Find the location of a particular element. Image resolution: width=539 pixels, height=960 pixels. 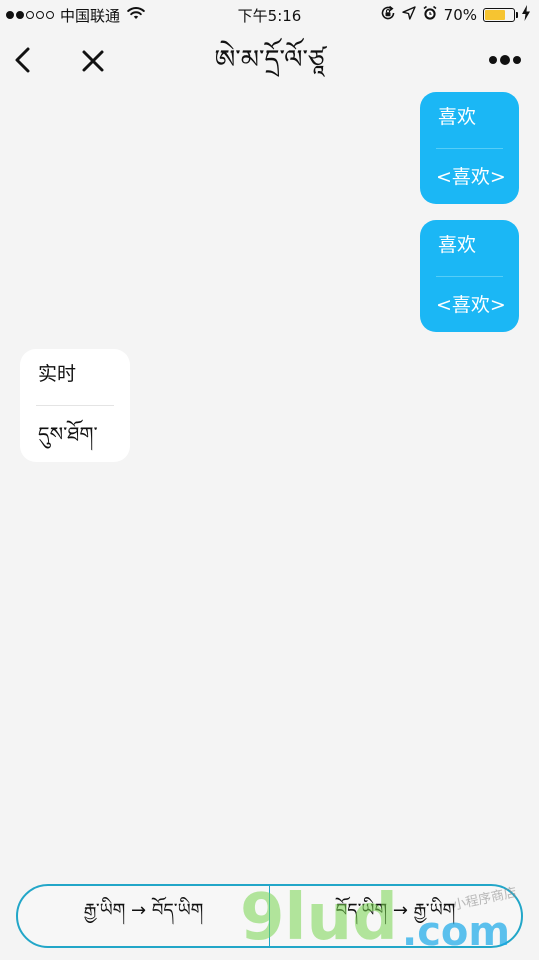

battery-percent: 70% is located at coordinates (460, 15).